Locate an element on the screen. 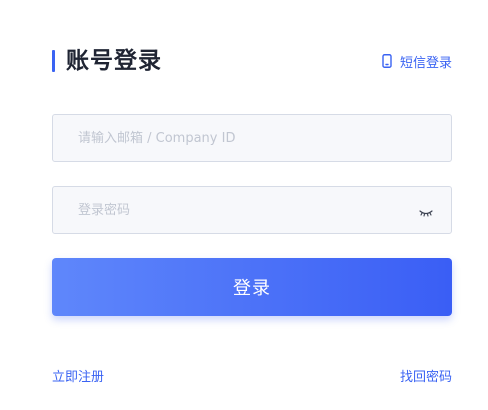 Image resolution: width=488 pixels, height=410 pixels. eye-closed-icon is located at coordinates (426, 210).